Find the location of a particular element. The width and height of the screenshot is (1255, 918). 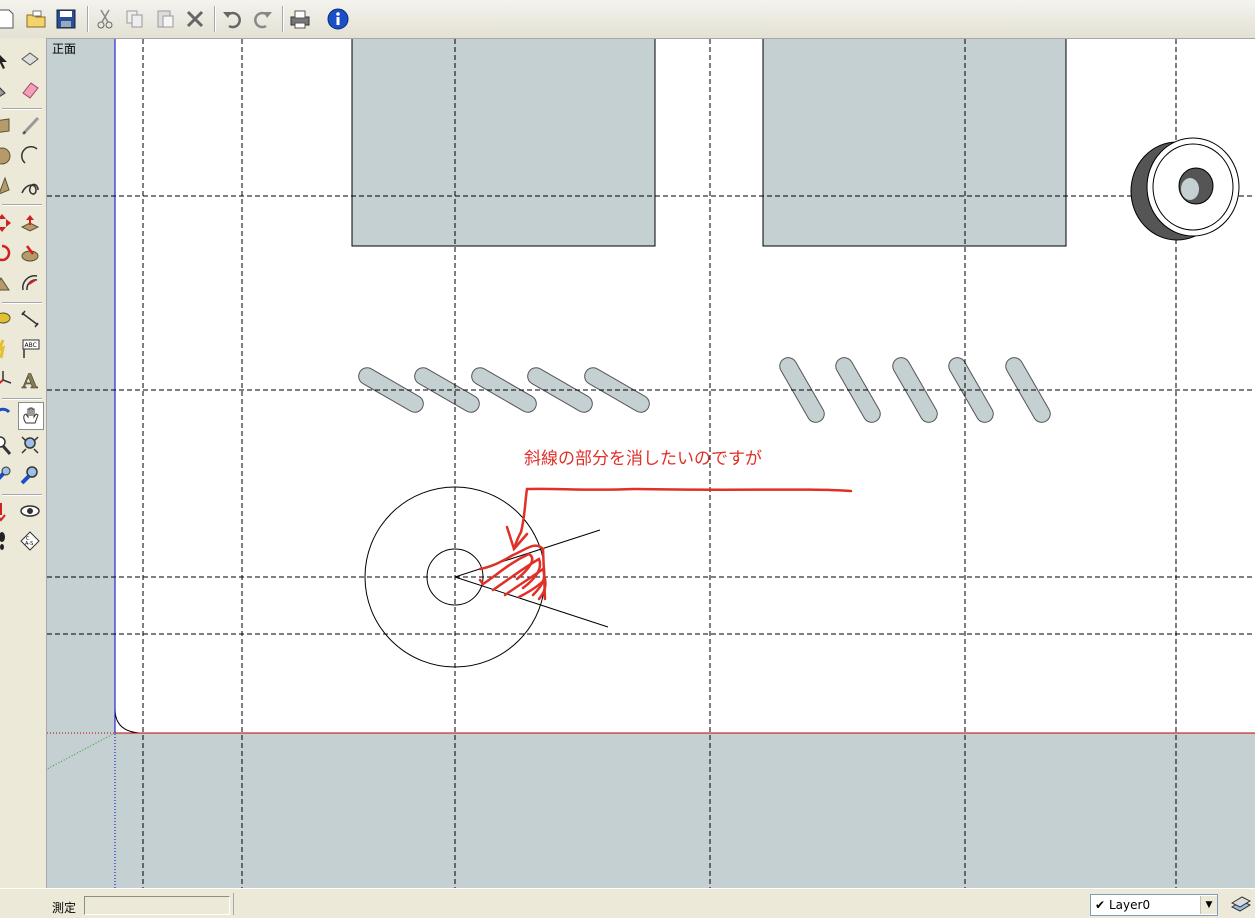

arc-icon is located at coordinates (30, 156).